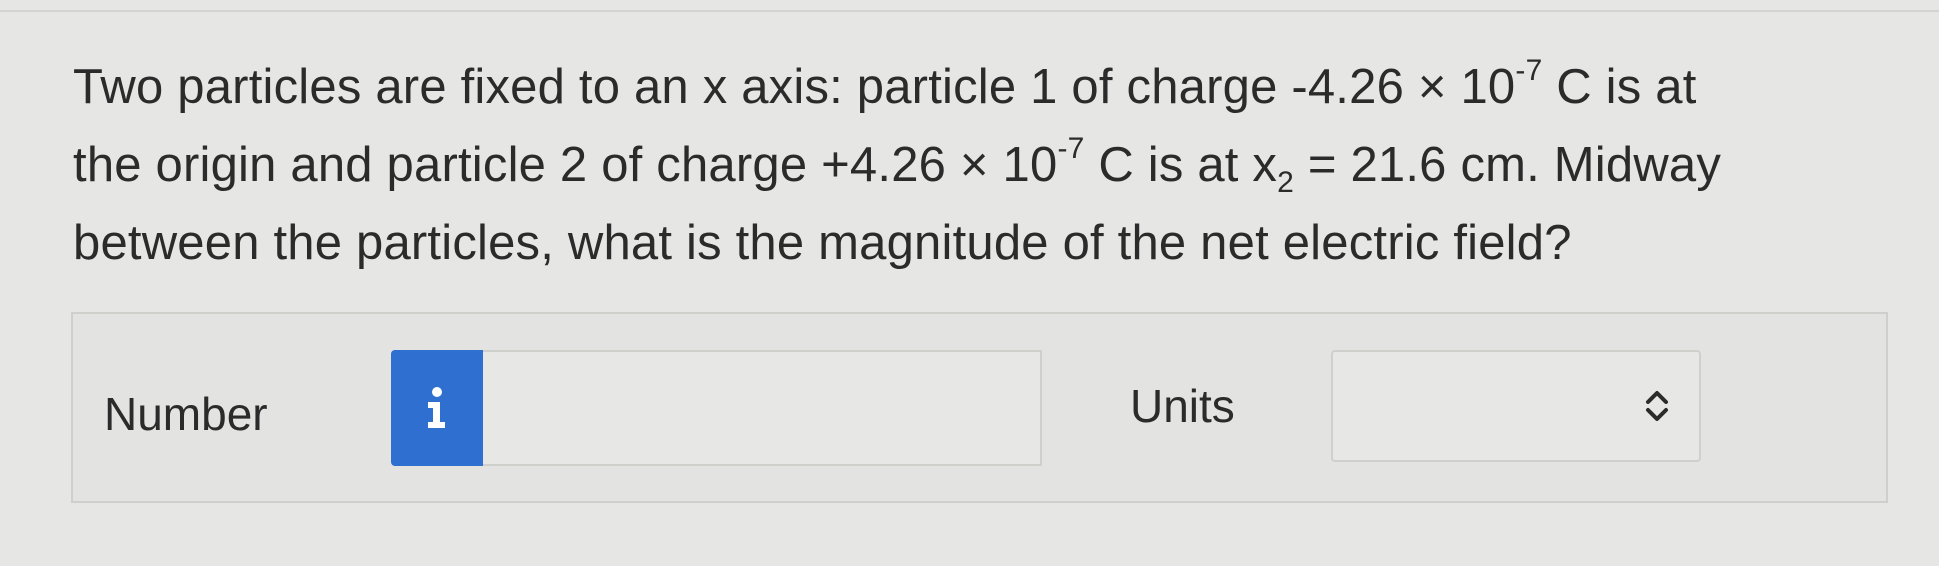 The width and height of the screenshot is (1939, 566). Describe the element at coordinates (1619, 87) in the screenshot. I see `question-line-1-tail: C is at` at that location.